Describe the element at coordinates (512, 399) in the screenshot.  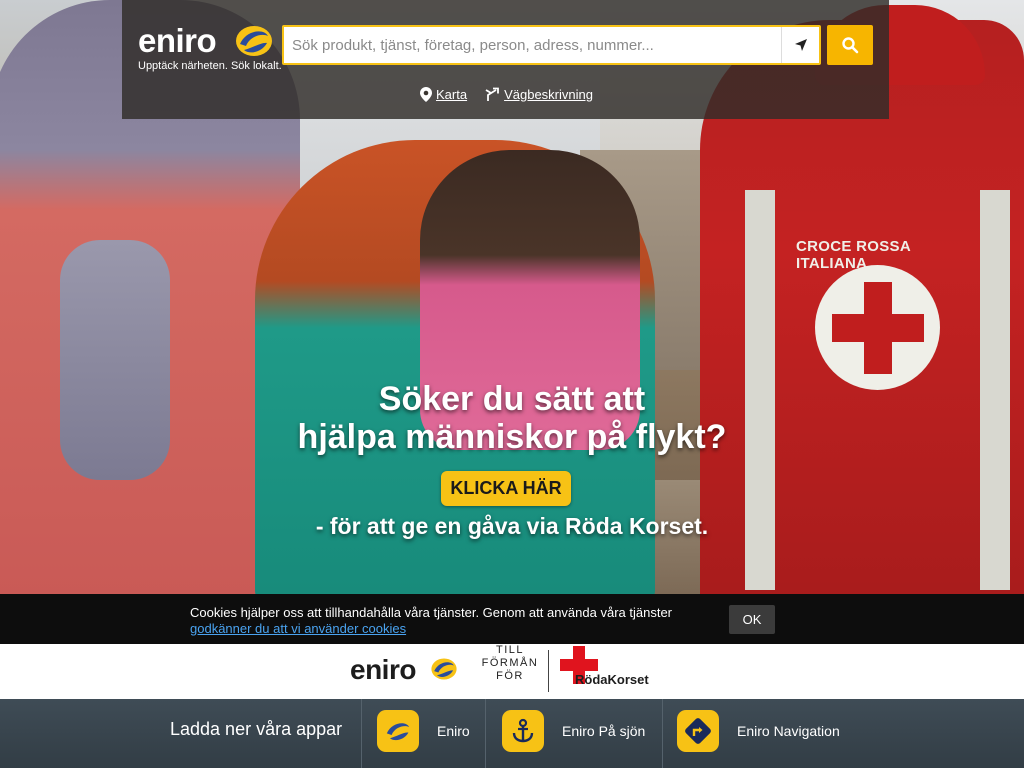
I see `hero-title-line1: Söker du sätt att` at that location.